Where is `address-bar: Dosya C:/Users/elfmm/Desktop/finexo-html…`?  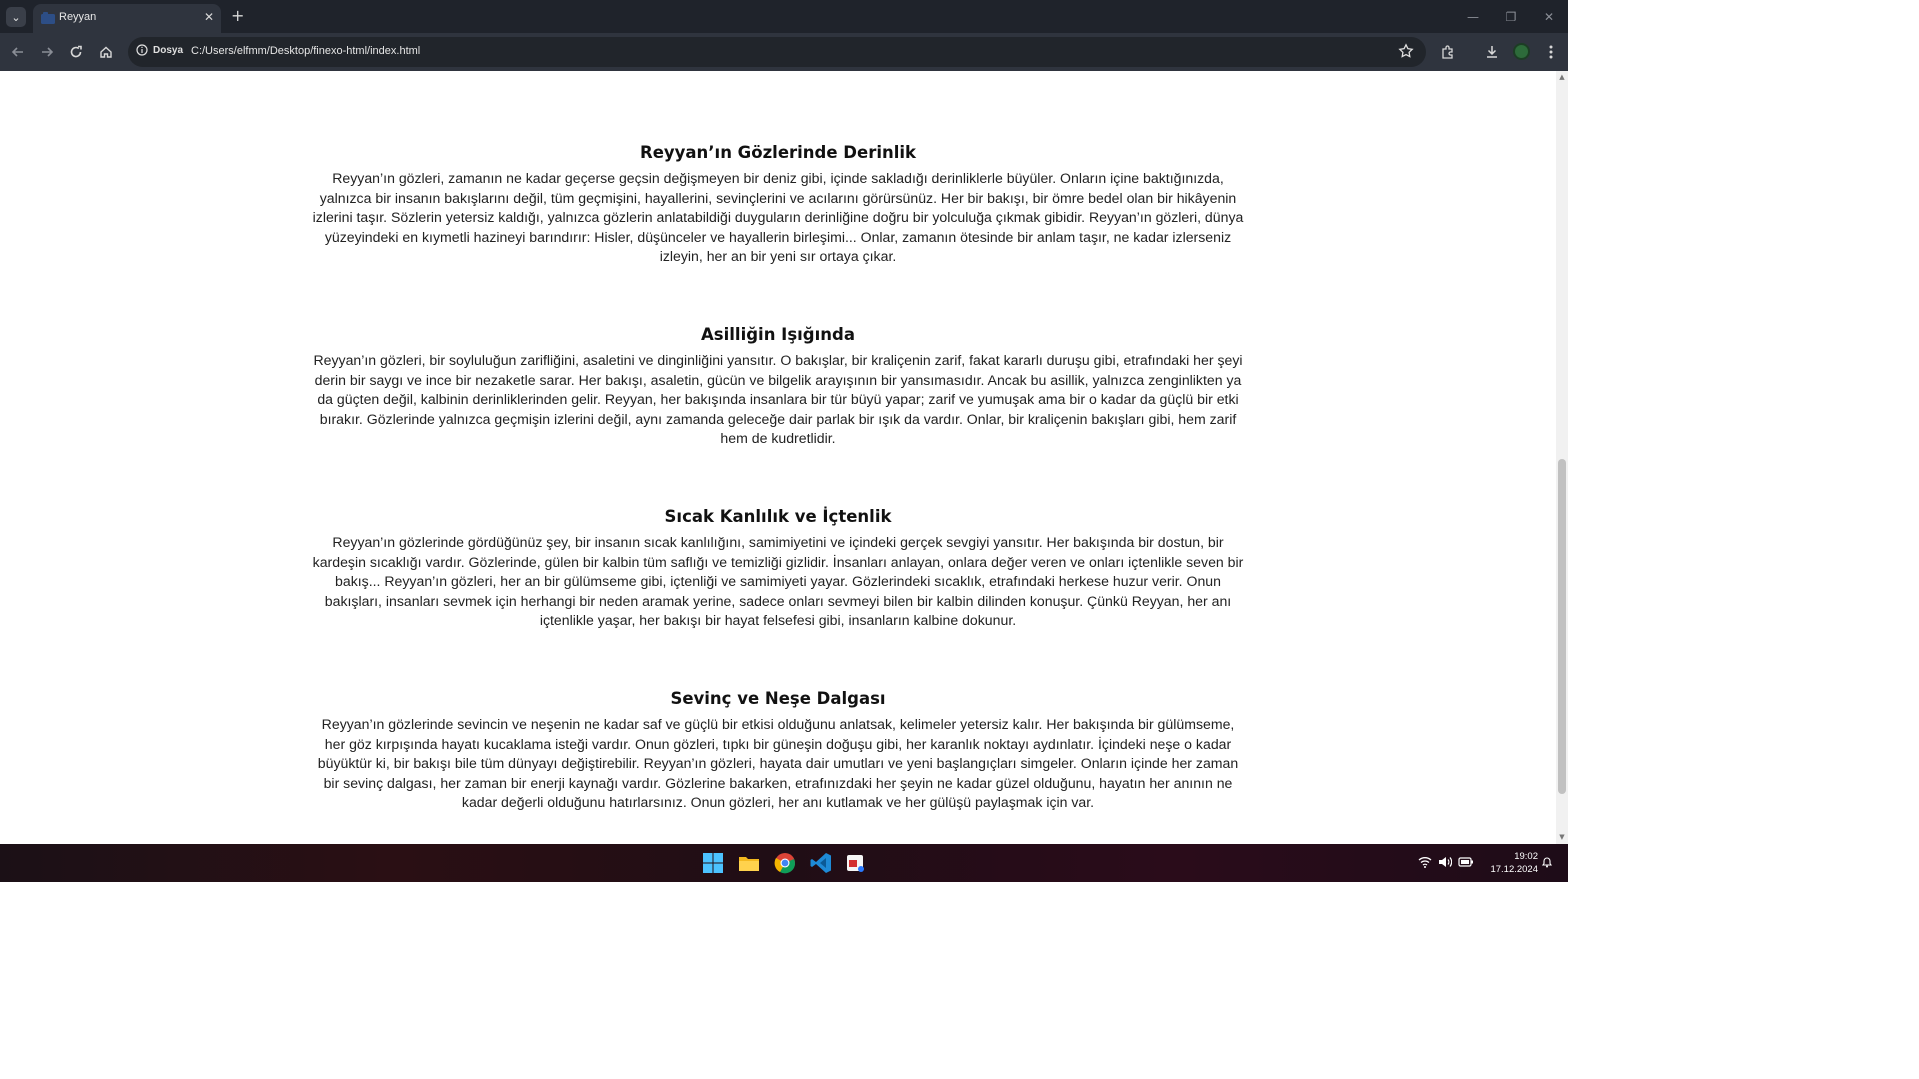 address-bar: Dosya C:/Users/elfmm/Desktop/finexo-html… is located at coordinates (777, 52).